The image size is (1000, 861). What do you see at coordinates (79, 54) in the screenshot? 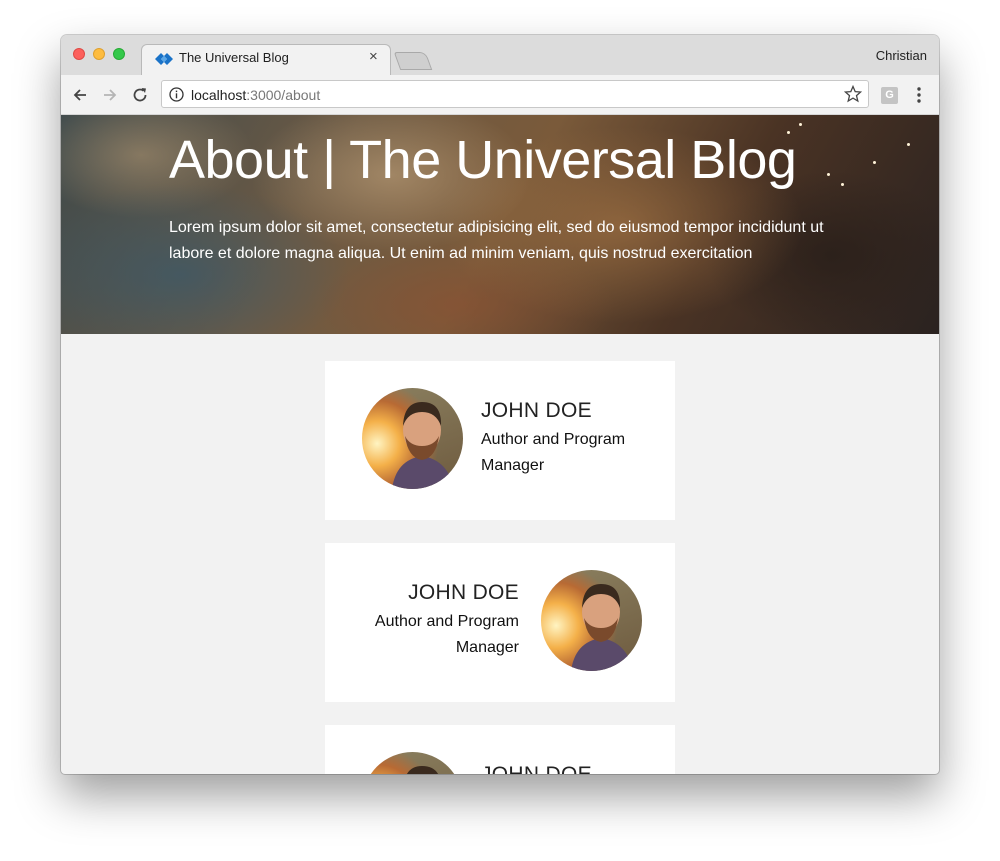
I see `close-window-button` at bounding box center [79, 54].